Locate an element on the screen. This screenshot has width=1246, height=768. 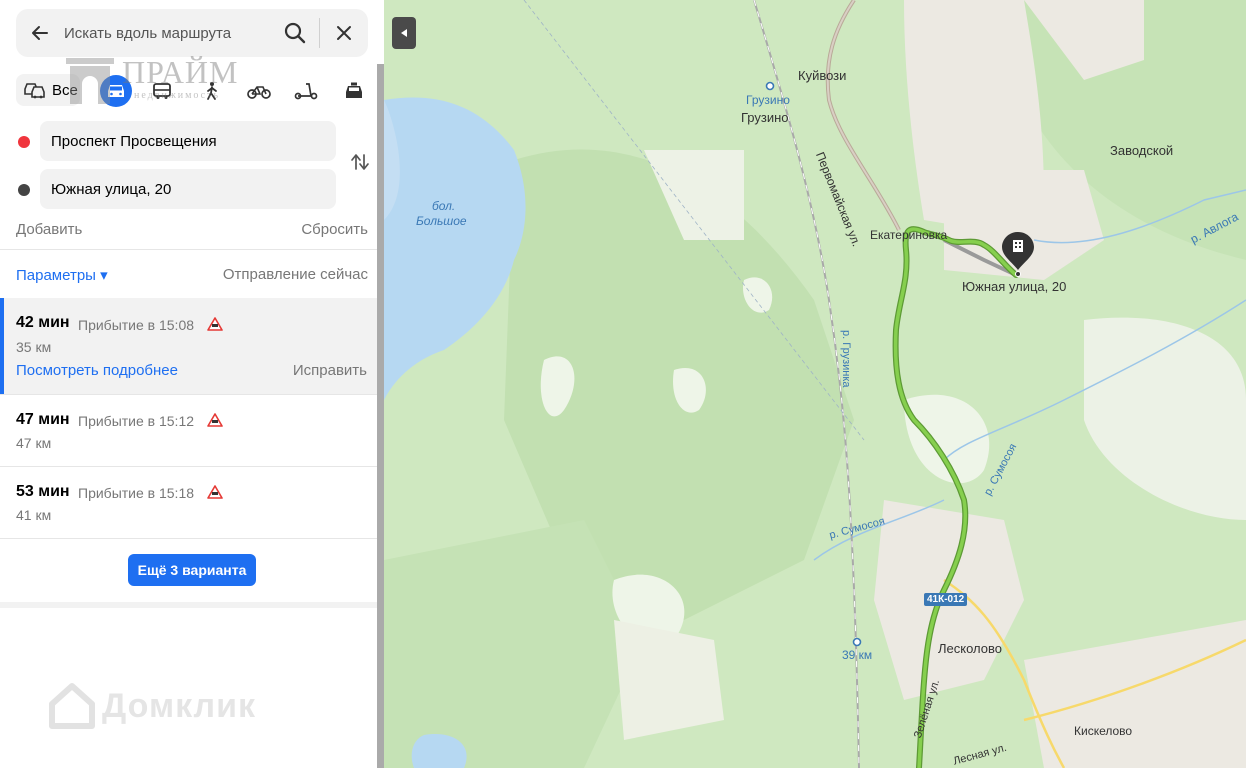
panel-scrollbar is located at coordinates (380, 416).